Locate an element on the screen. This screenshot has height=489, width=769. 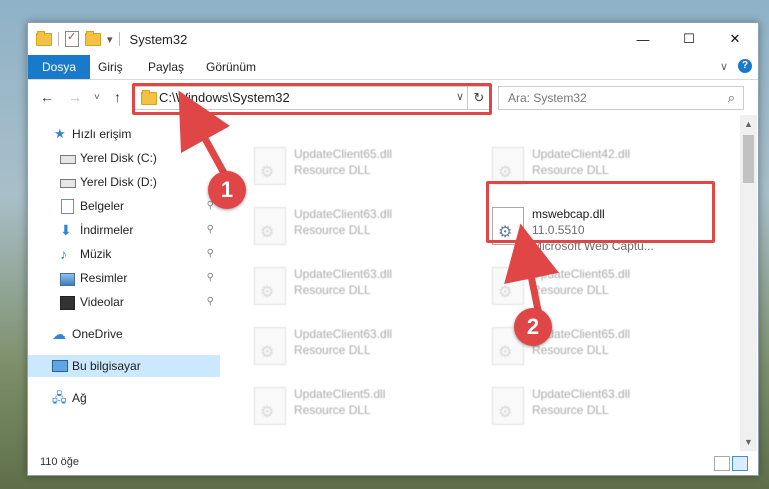
arrow-to-file is located at coordinates (532, 271).